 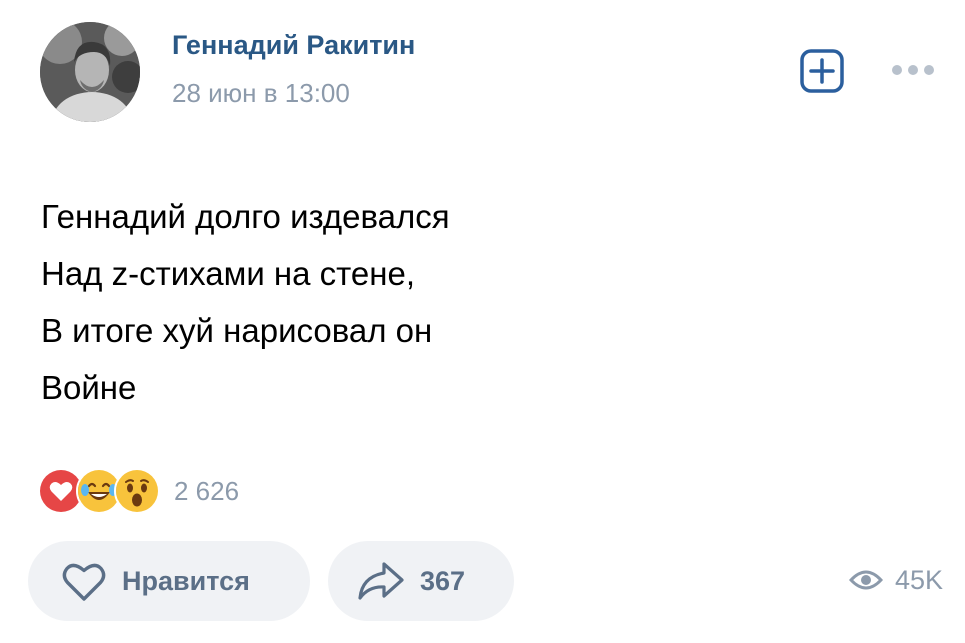 I want to click on post-text-line: В итоге хуй нарисовал он, so click(x=237, y=330).